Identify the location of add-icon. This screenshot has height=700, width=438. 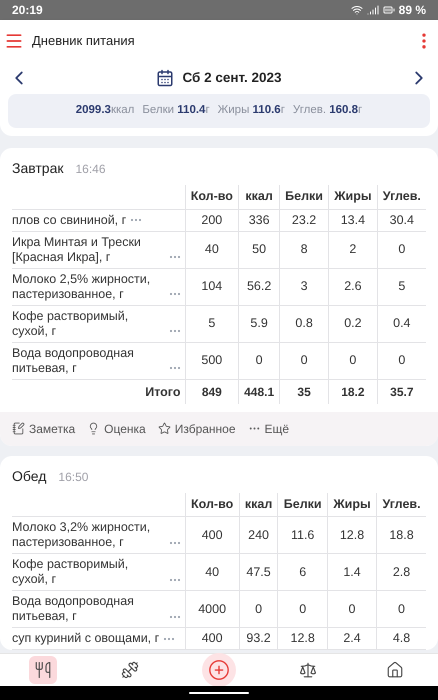
(219, 670).